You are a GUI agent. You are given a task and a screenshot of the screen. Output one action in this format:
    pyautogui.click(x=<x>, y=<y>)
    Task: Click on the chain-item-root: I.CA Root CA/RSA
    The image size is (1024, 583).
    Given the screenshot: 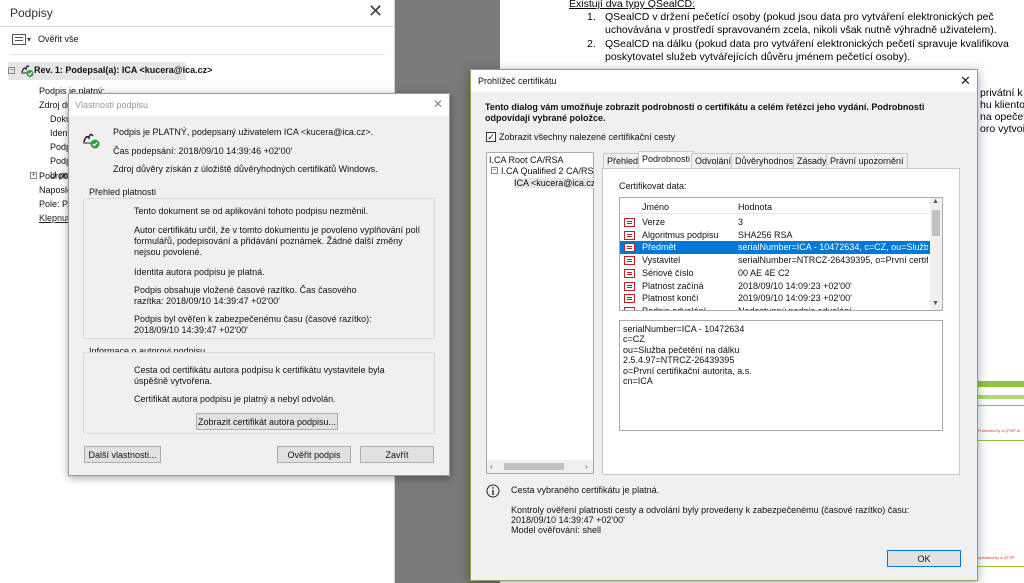 What is the action you would take?
    pyautogui.click(x=526, y=160)
    